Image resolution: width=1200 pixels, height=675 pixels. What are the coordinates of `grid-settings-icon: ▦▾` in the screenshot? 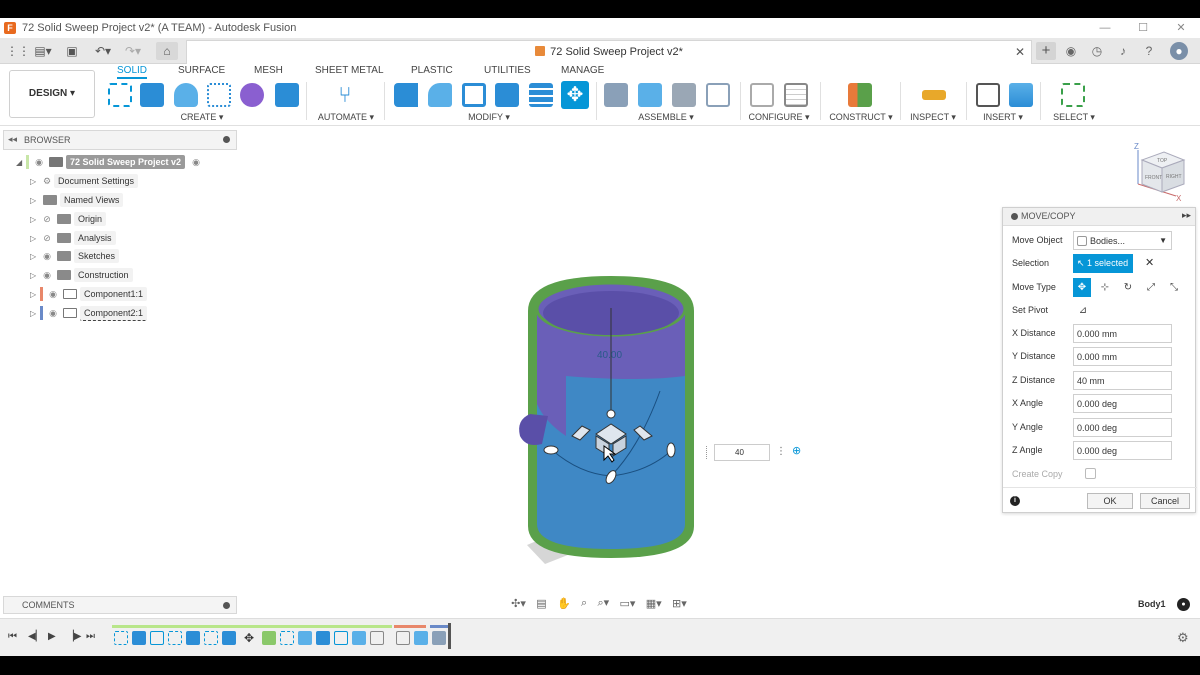 It's located at (654, 603).